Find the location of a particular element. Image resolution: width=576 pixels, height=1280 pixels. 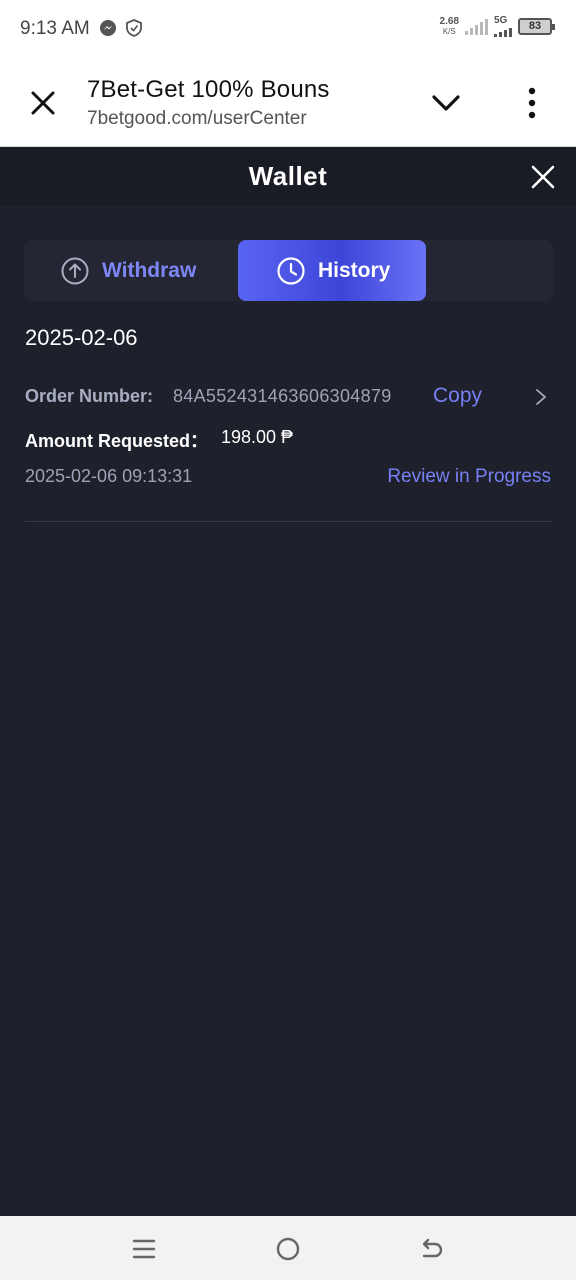

chevron-right-icon is located at coordinates (541, 397).